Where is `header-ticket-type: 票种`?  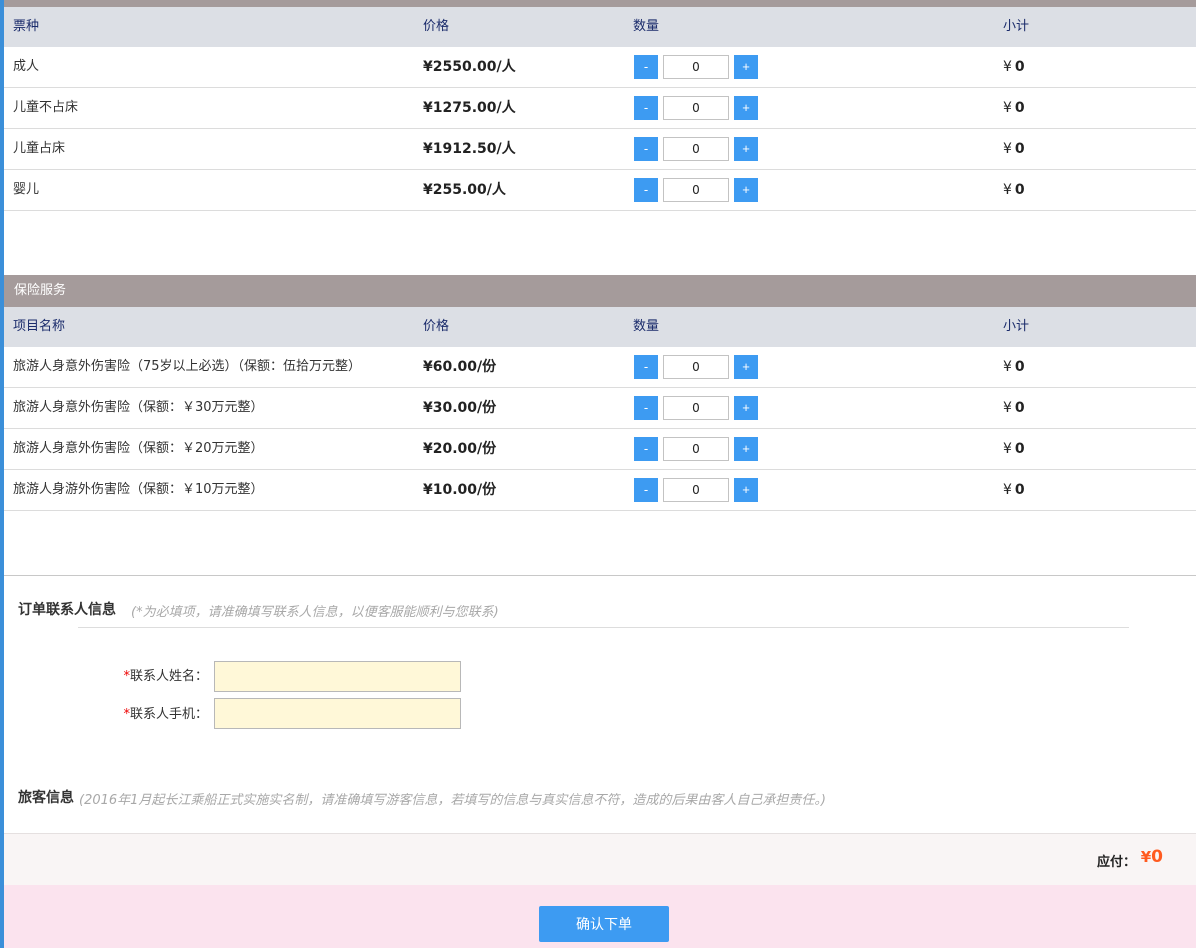 header-ticket-type: 票种 is located at coordinates (26, 26).